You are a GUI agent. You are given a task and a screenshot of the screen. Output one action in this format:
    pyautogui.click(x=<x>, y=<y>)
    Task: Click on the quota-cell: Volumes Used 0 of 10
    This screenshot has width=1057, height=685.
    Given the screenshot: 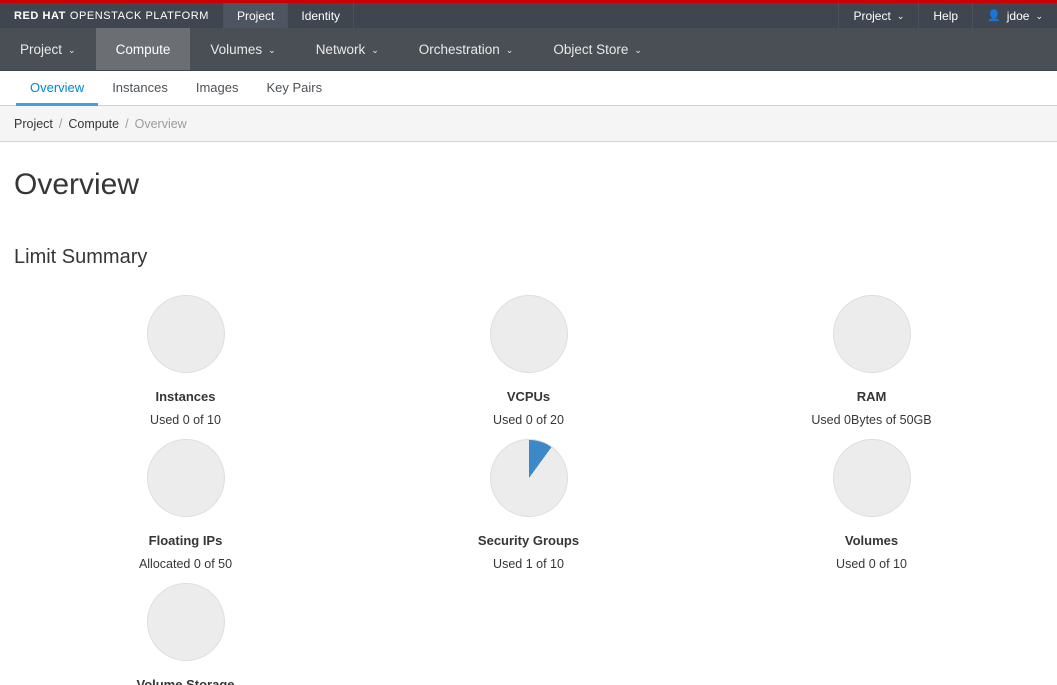 What is the action you would take?
    pyautogui.click(x=871, y=499)
    